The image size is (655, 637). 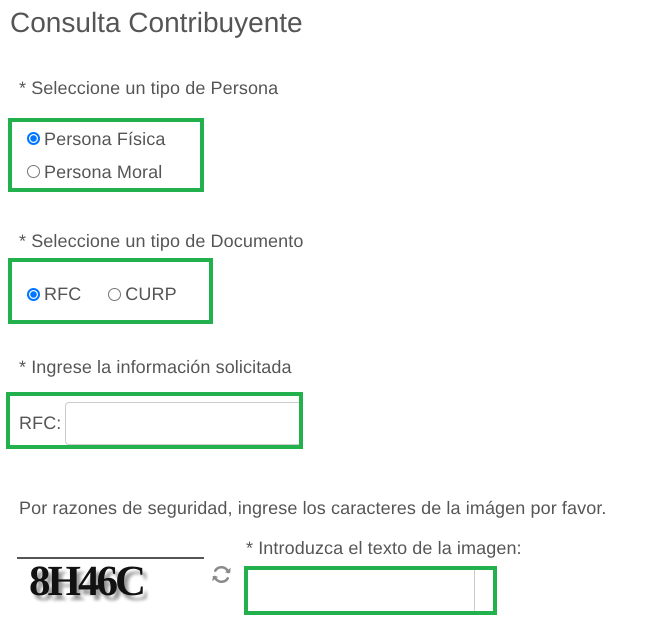 I want to click on radio-label: CURP, so click(x=151, y=294).